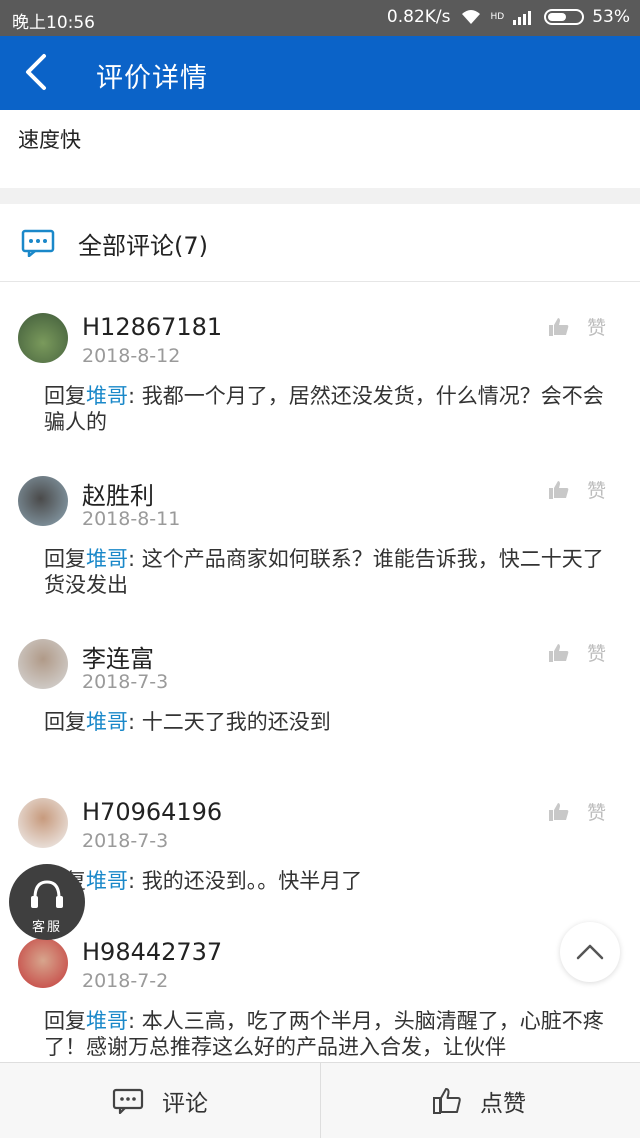  I want to click on like-post-label: 点赞, so click(503, 1104).